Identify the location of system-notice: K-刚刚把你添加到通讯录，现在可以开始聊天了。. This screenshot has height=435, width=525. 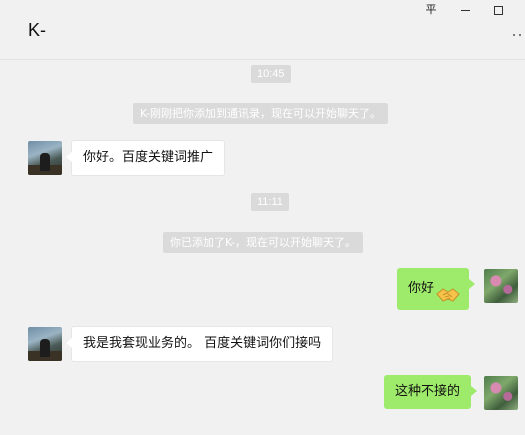
(261, 113).